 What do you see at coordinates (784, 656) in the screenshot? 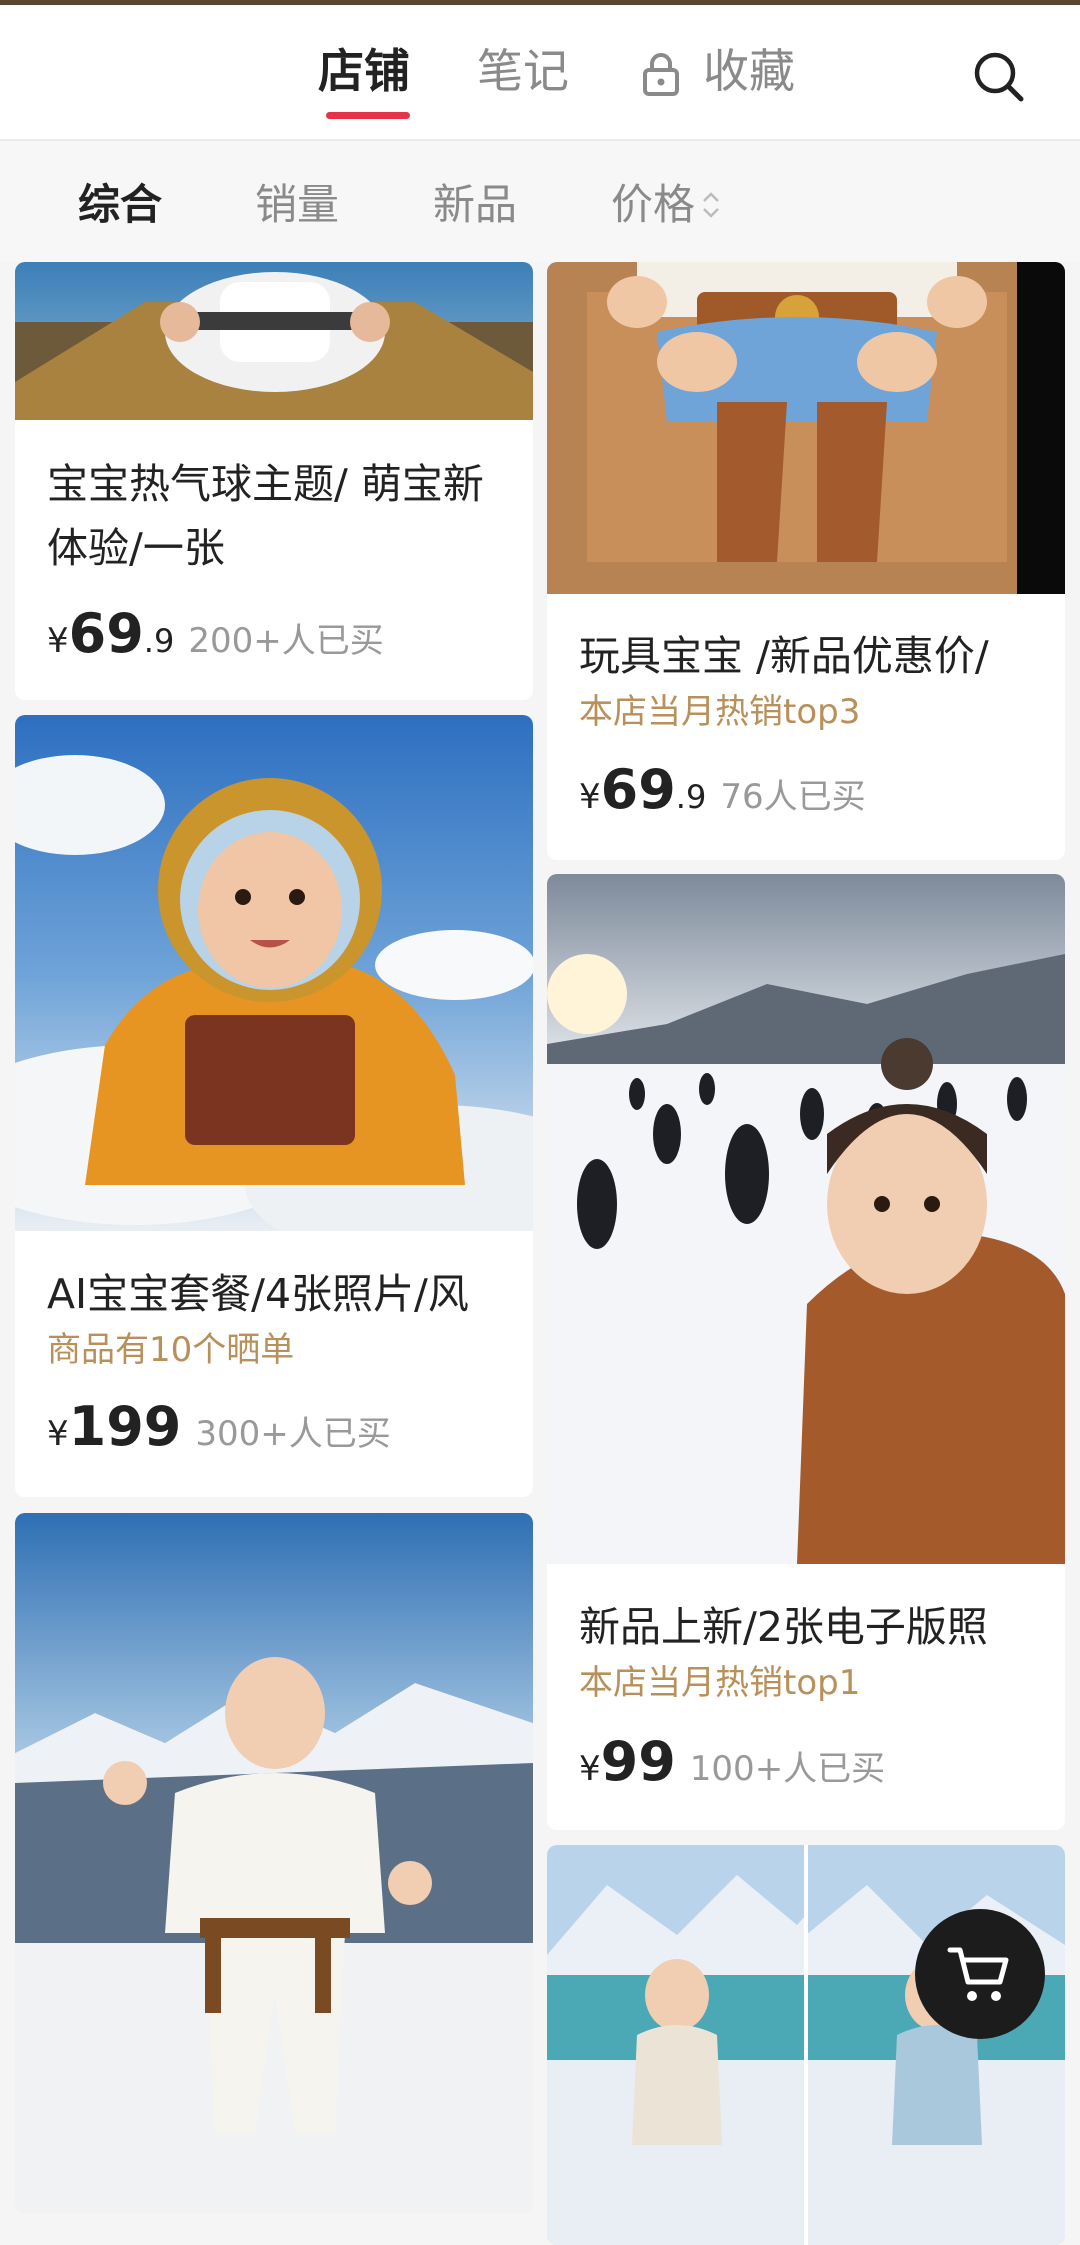
I see `product-title: 玩具宝宝 /新品优惠价/` at bounding box center [784, 656].